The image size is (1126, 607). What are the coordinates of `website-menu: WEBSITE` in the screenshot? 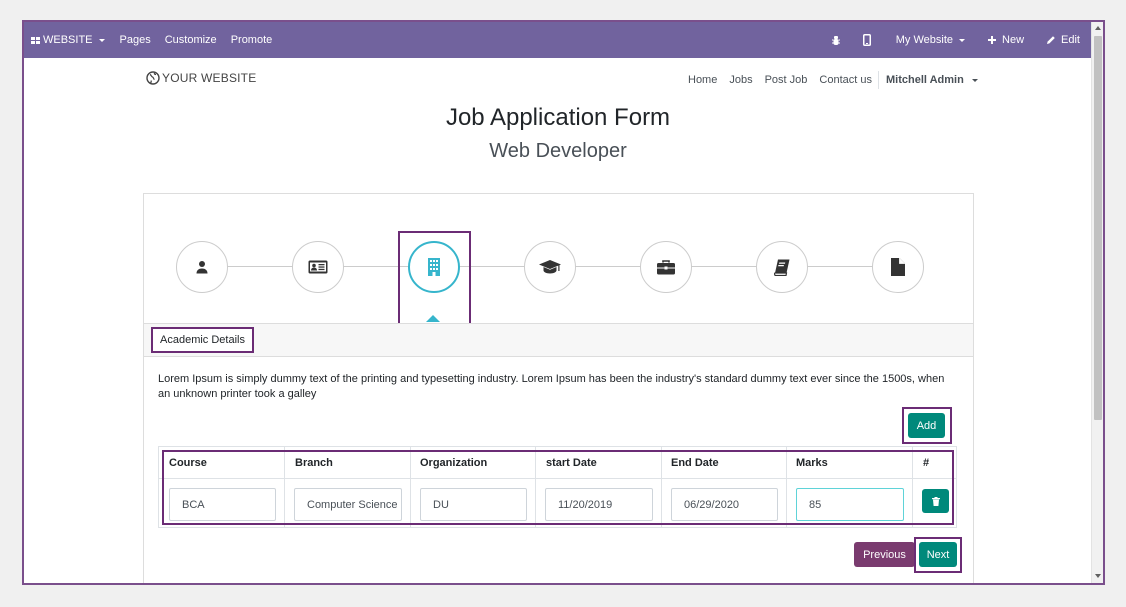 It's located at (68, 40).